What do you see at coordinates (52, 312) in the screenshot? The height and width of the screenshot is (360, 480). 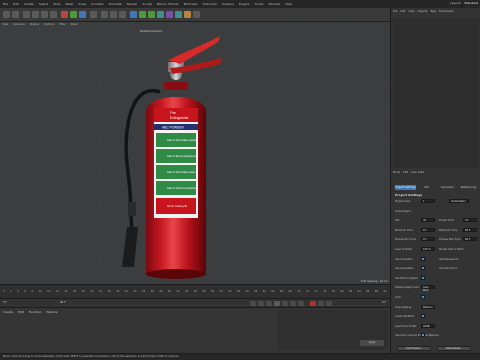 I see `menu-texture: Texture` at bounding box center [52, 312].